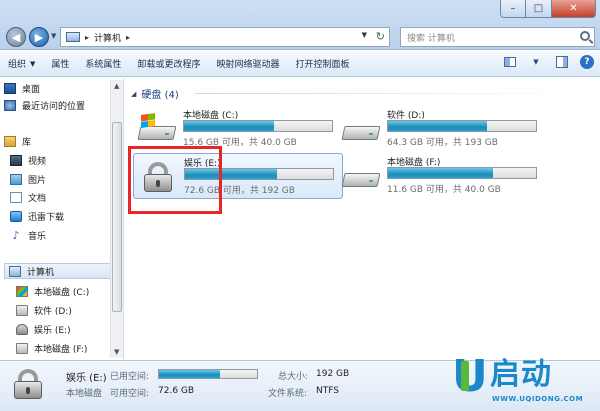 The width and height of the screenshot is (600, 411). What do you see at coordinates (225, 37) in the screenshot?
I see `address-bar: ▸ 计算机 ▸ ▼ ↻` at bounding box center [225, 37].